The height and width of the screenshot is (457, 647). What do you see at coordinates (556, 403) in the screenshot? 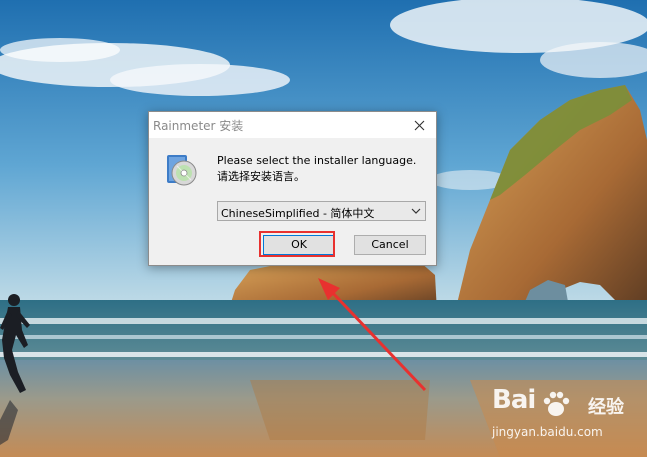
I see `baidu-paw-icon` at bounding box center [556, 403].